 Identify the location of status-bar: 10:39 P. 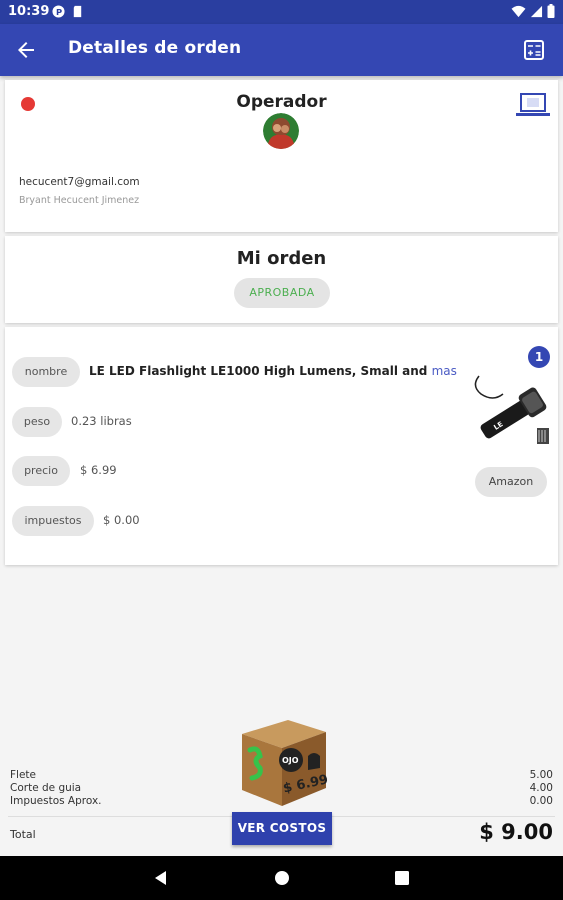
(281, 12).